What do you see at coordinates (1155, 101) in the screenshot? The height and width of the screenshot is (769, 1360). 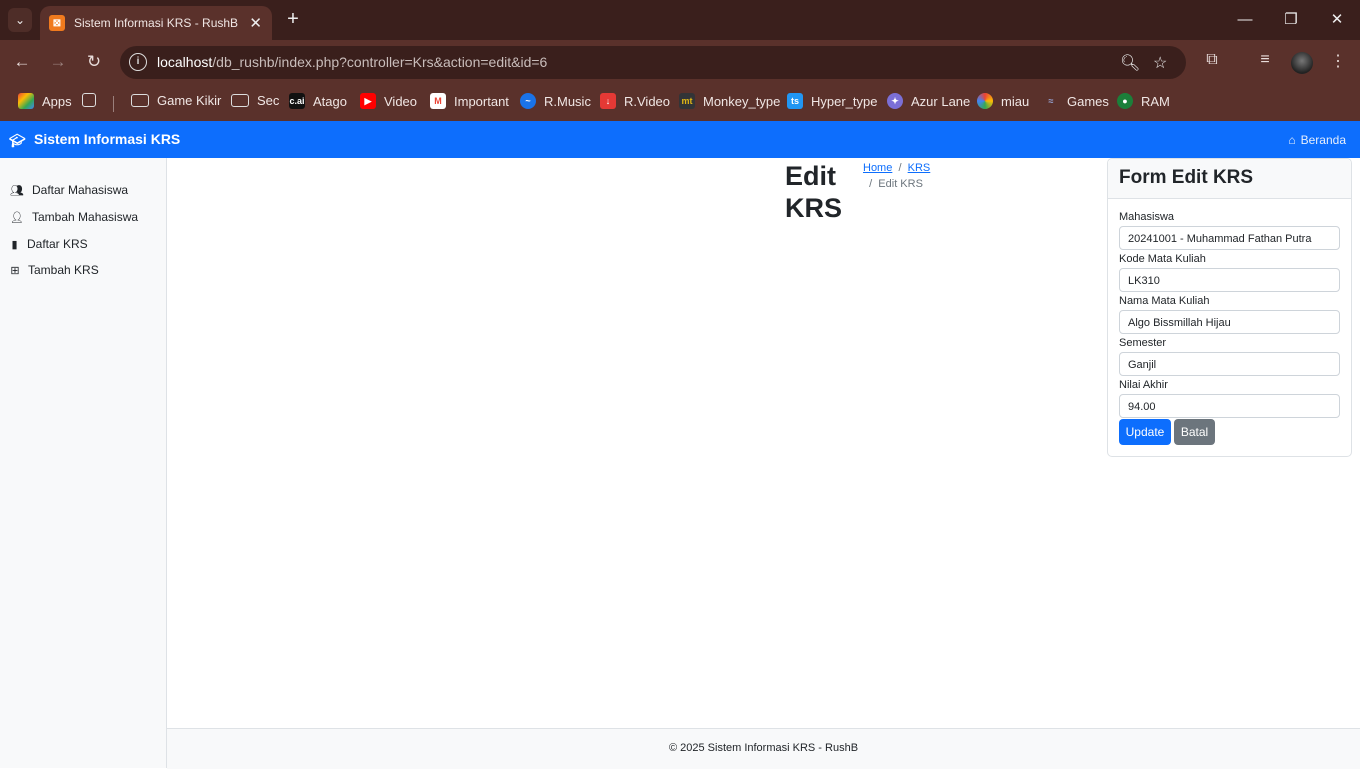 I see `bookmark-label: RAM` at bounding box center [1155, 101].